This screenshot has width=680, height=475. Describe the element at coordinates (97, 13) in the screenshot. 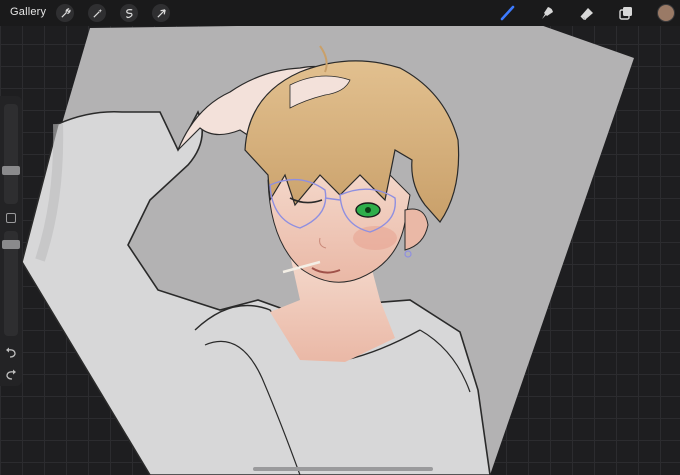

I see `magic-wand-icon` at that location.